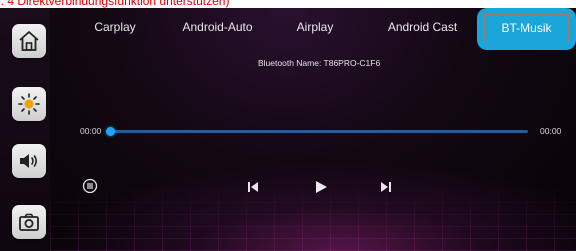 The height and width of the screenshot is (251, 576). What do you see at coordinates (110, 131) in the screenshot?
I see `progress-thumb` at bounding box center [110, 131].